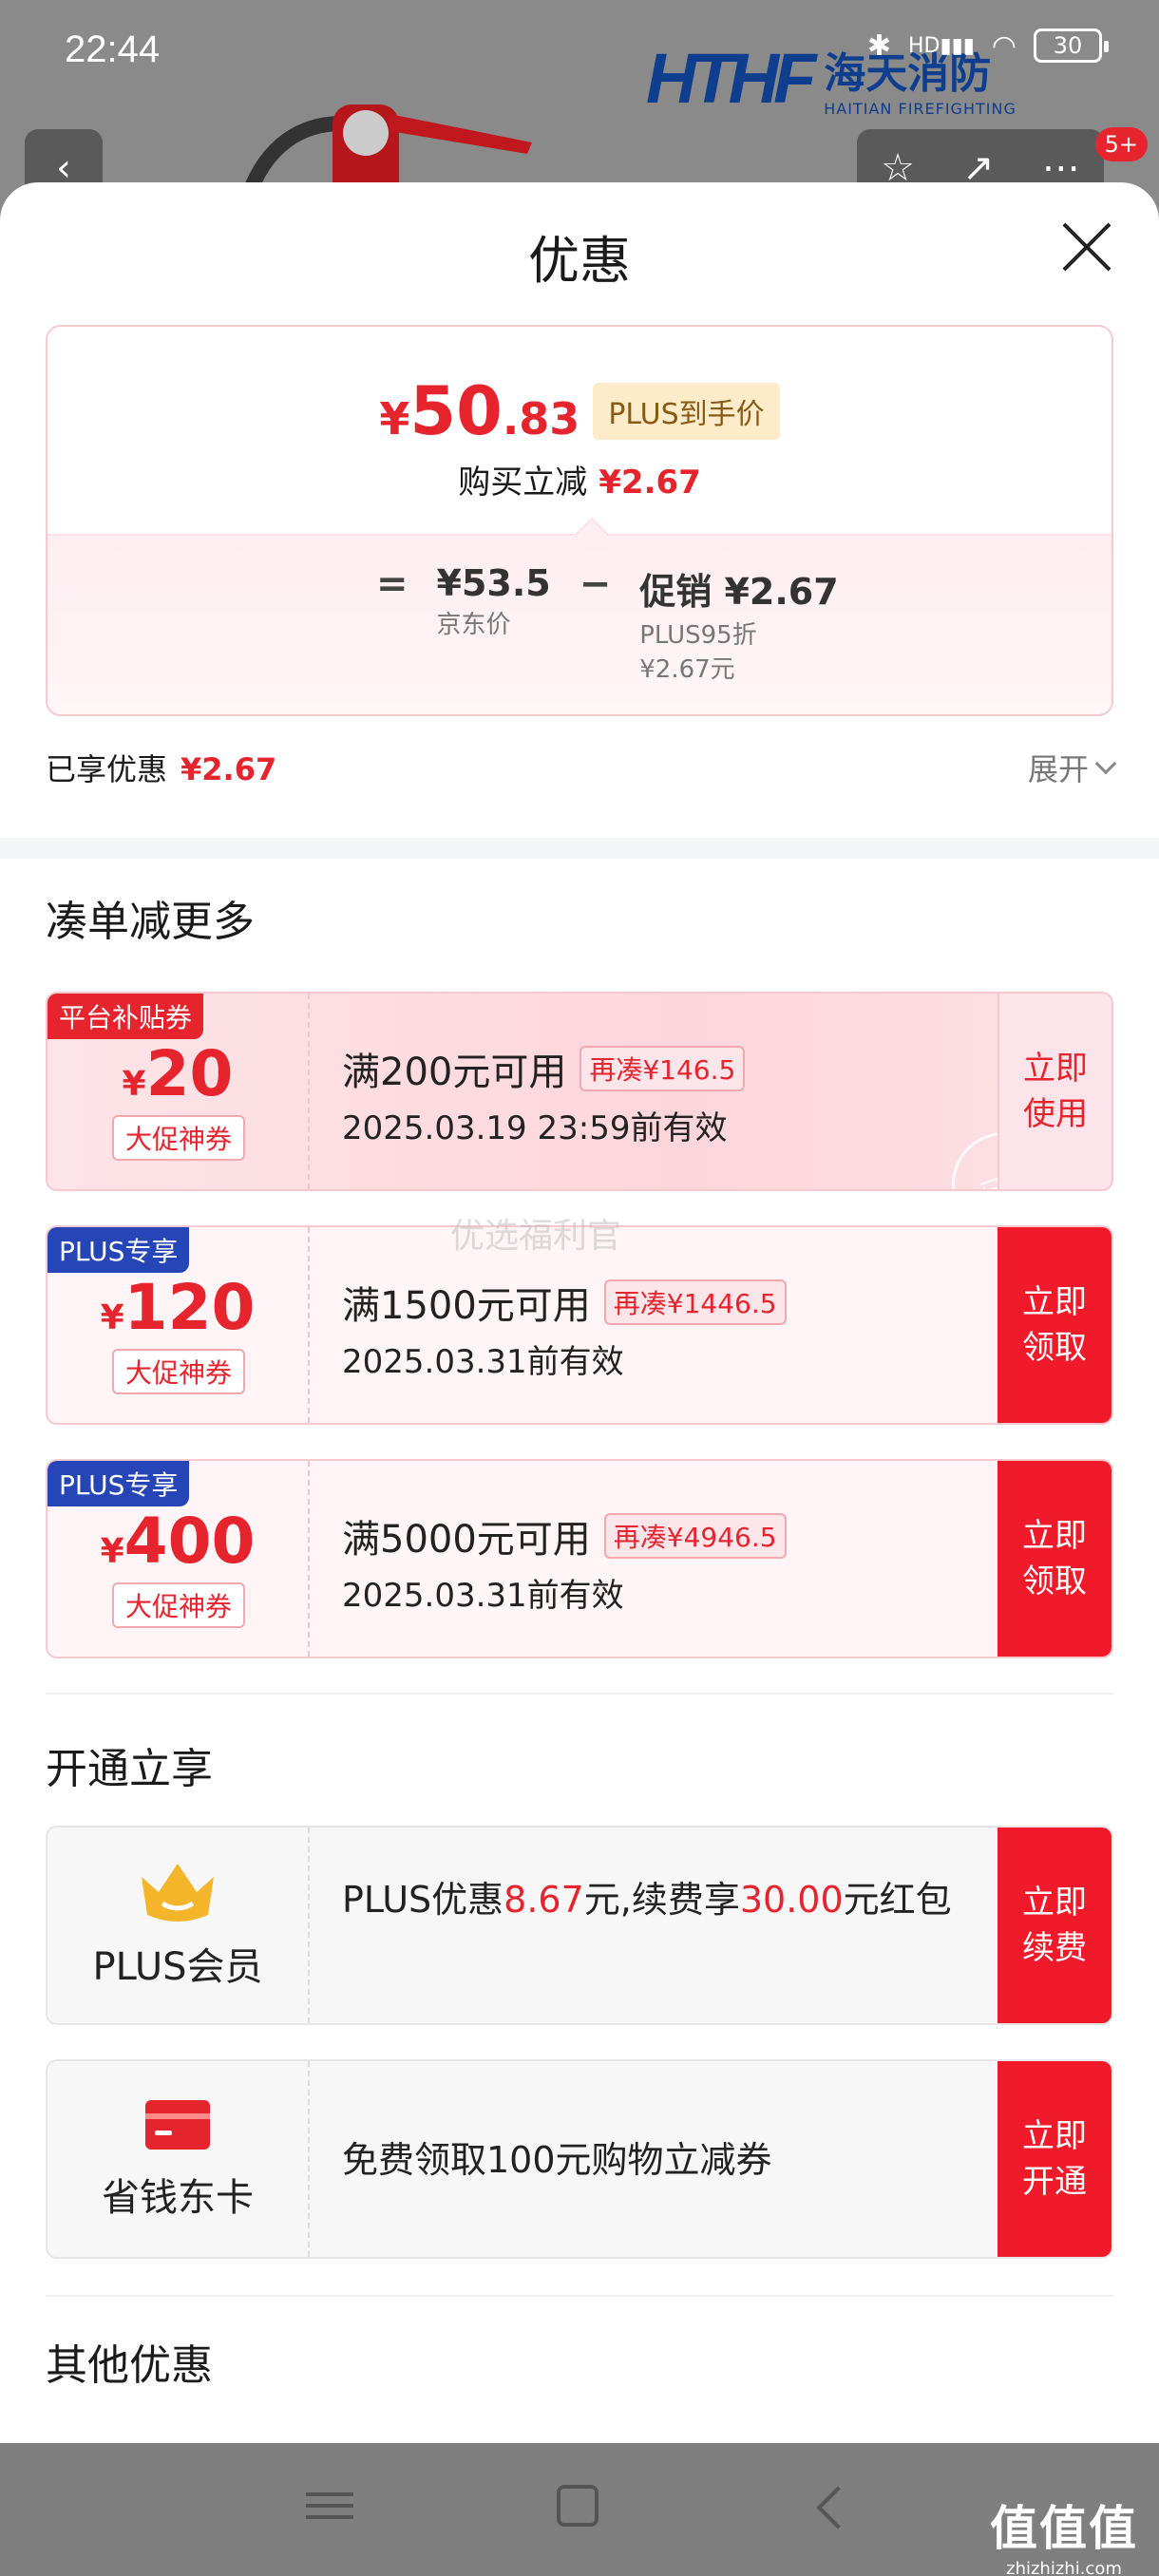  I want to click on message-badge: 5+, so click(1121, 144).